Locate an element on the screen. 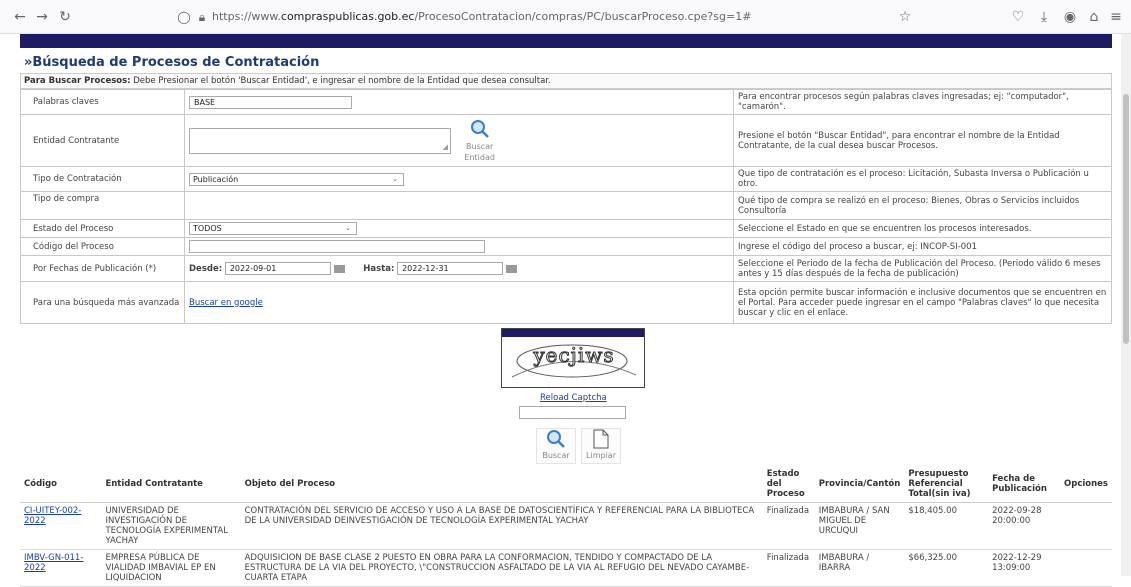 Image resolution: width=1131 pixels, height=587 pixels. to-label: Hasta: is located at coordinates (379, 269).